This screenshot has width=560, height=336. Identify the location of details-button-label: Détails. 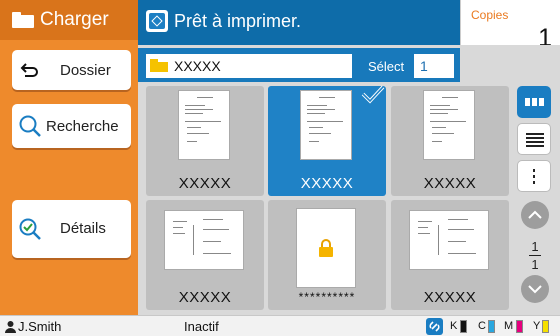
(83, 228).